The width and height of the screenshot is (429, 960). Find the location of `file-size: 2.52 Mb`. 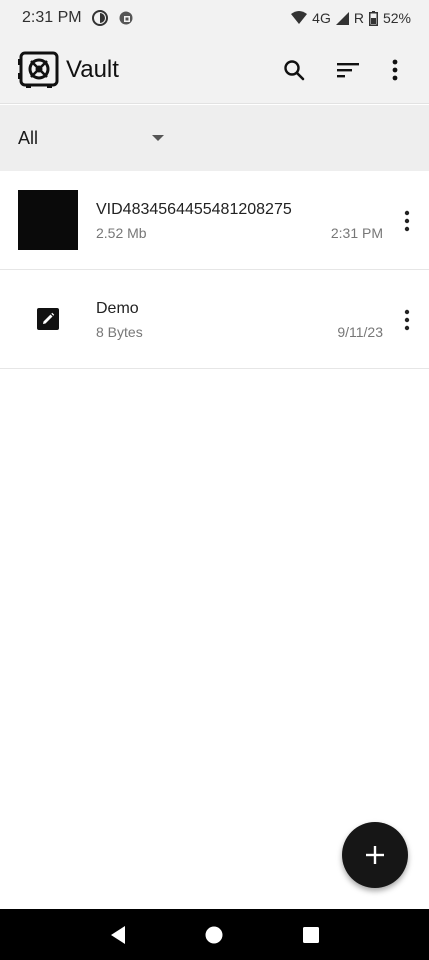

file-size: 2.52 Mb is located at coordinates (121, 233).